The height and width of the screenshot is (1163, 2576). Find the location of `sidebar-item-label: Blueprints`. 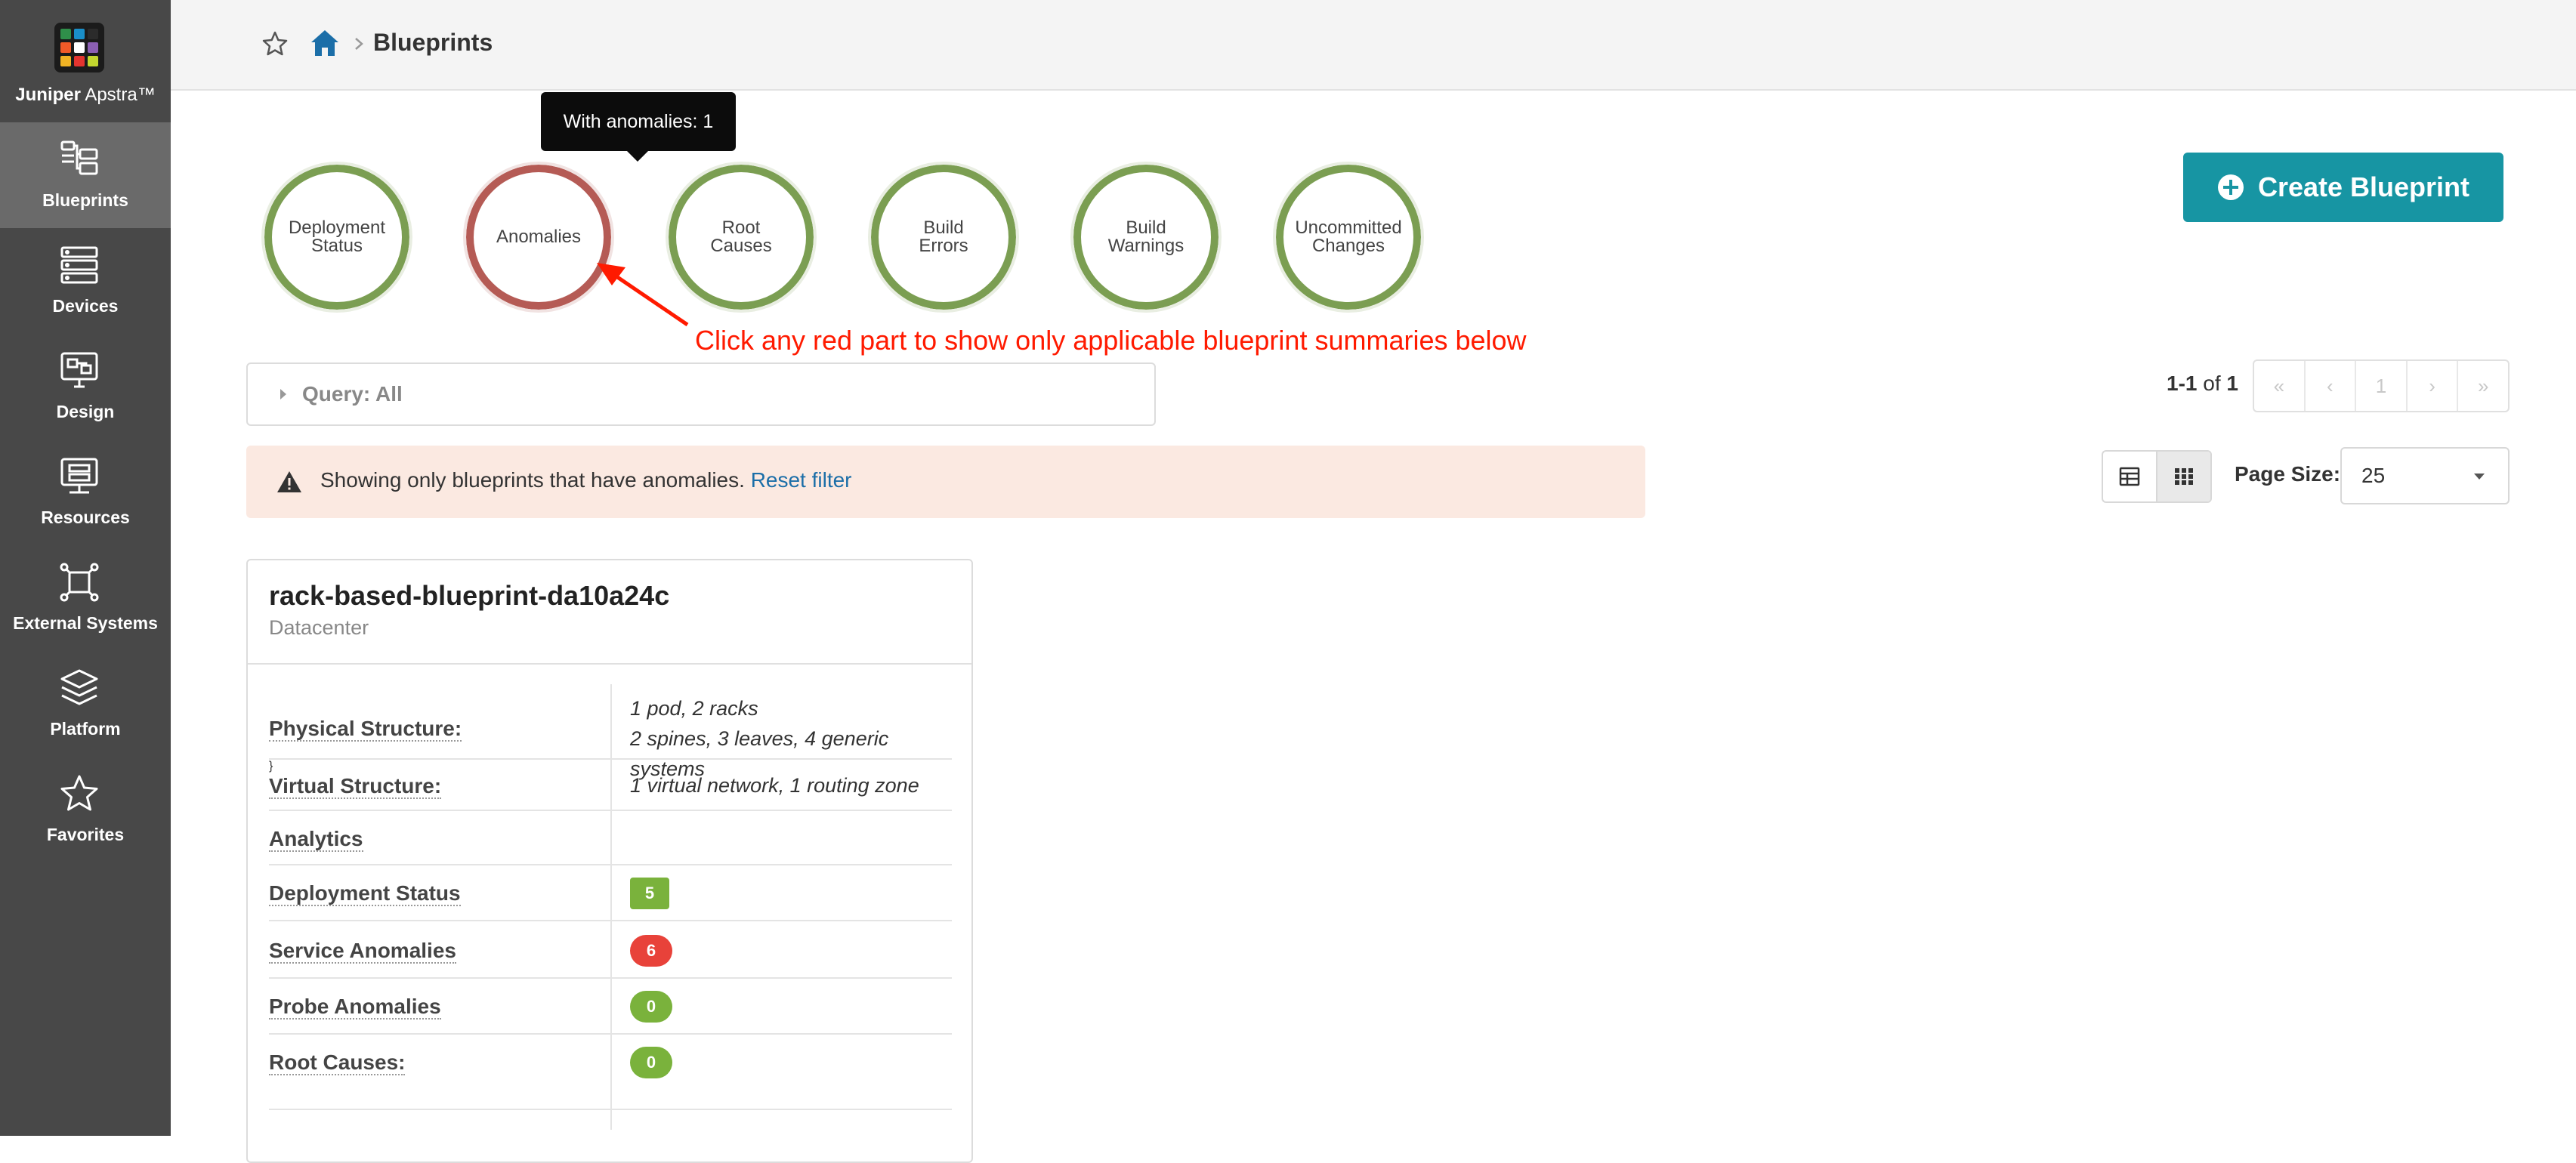

sidebar-item-label: Blueprints is located at coordinates (85, 200).